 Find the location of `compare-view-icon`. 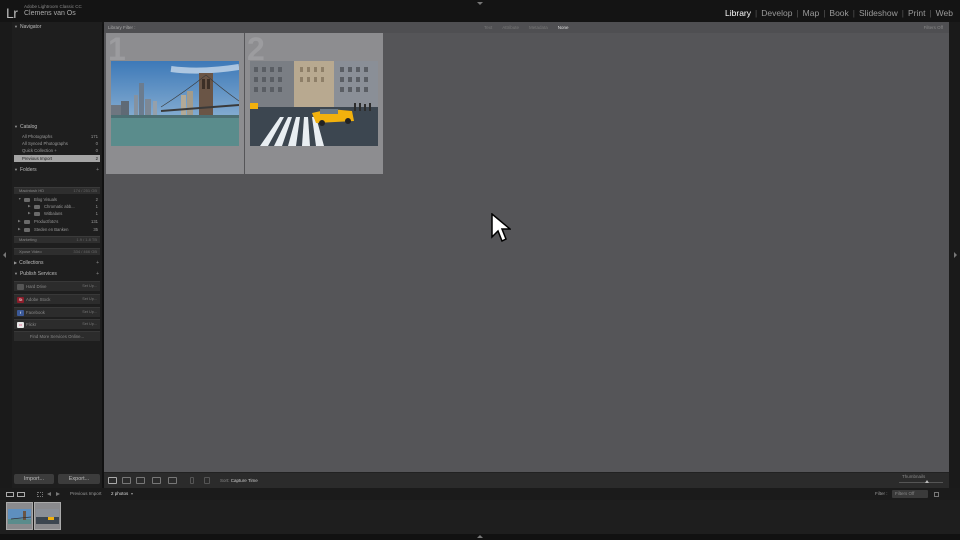

compare-view-icon is located at coordinates (140, 480).